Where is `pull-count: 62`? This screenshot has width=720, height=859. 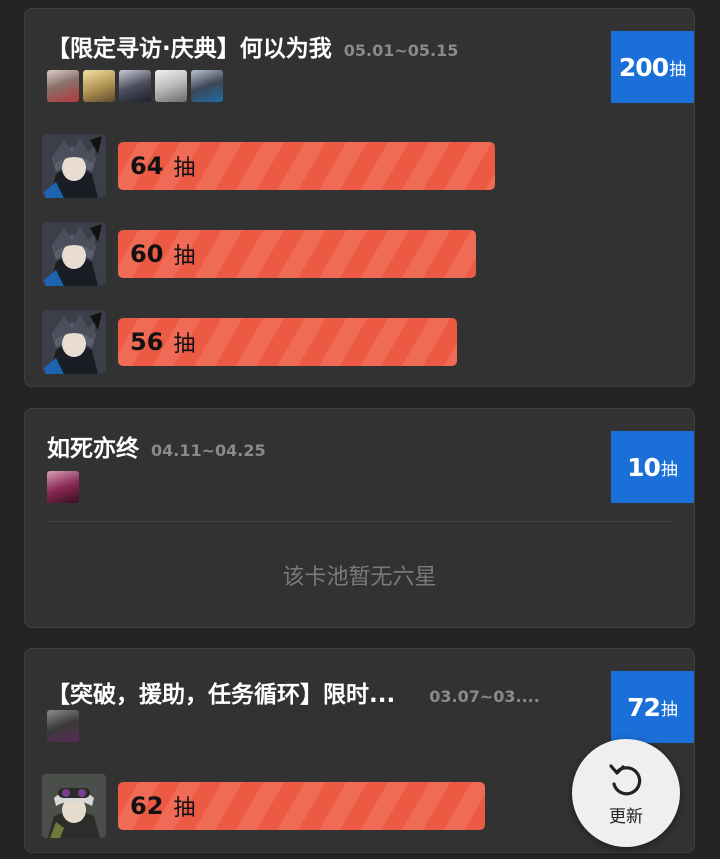 pull-count: 62 is located at coordinates (147, 806).